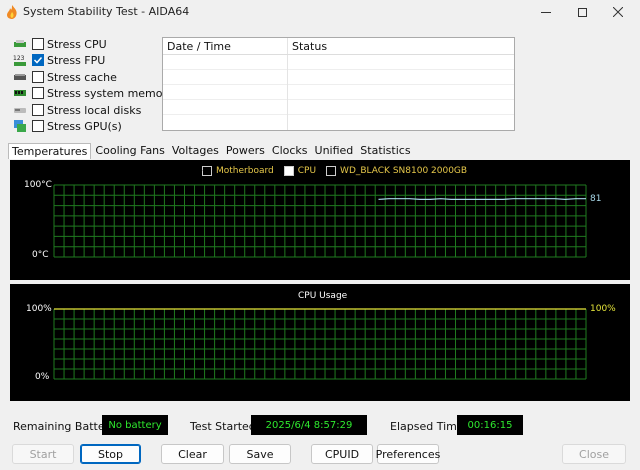  Describe the element at coordinates (135, 425) in the screenshot. I see `remaining-battery-value: No battery` at that location.